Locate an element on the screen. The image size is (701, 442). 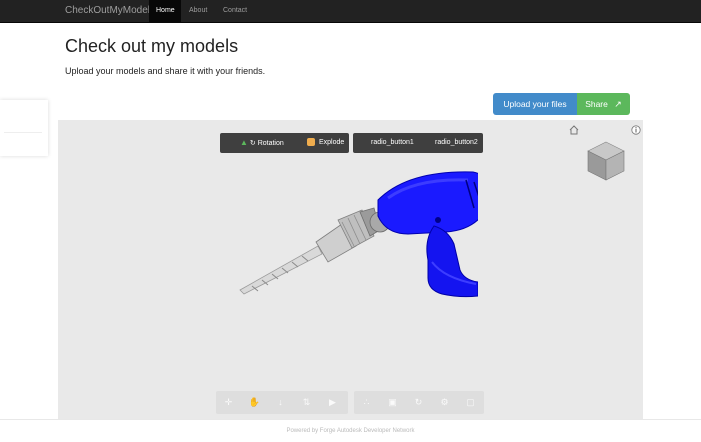
nav-home: Home is located at coordinates (165, 11).